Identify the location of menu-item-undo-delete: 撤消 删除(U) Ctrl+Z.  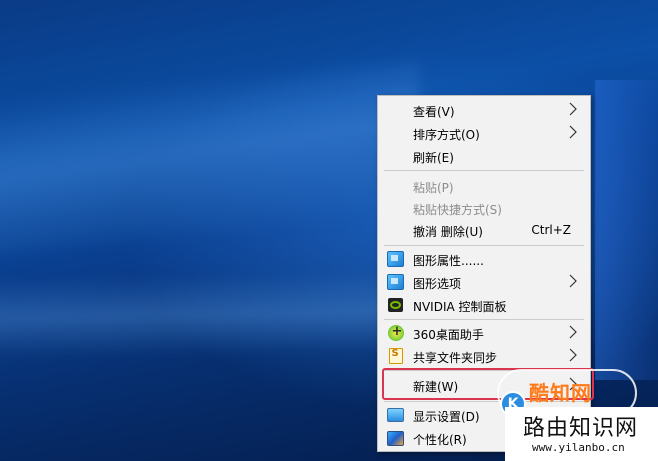
(484, 230).